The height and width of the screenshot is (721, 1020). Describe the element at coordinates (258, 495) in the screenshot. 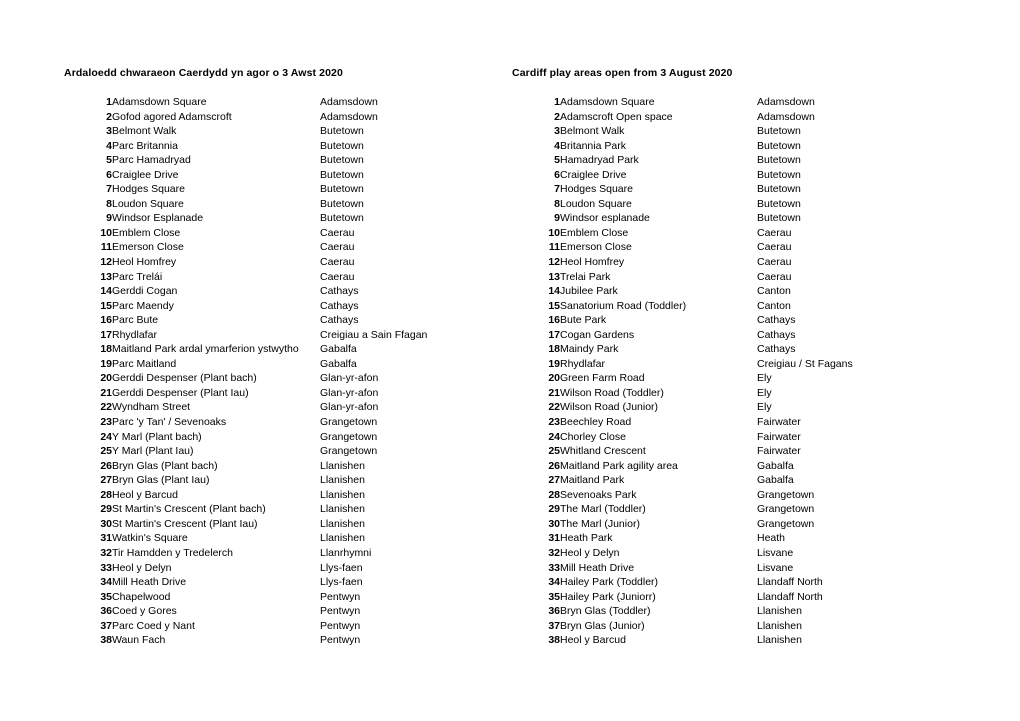

I see `table-row: 28 Heol y Barcud Llanishen` at that location.